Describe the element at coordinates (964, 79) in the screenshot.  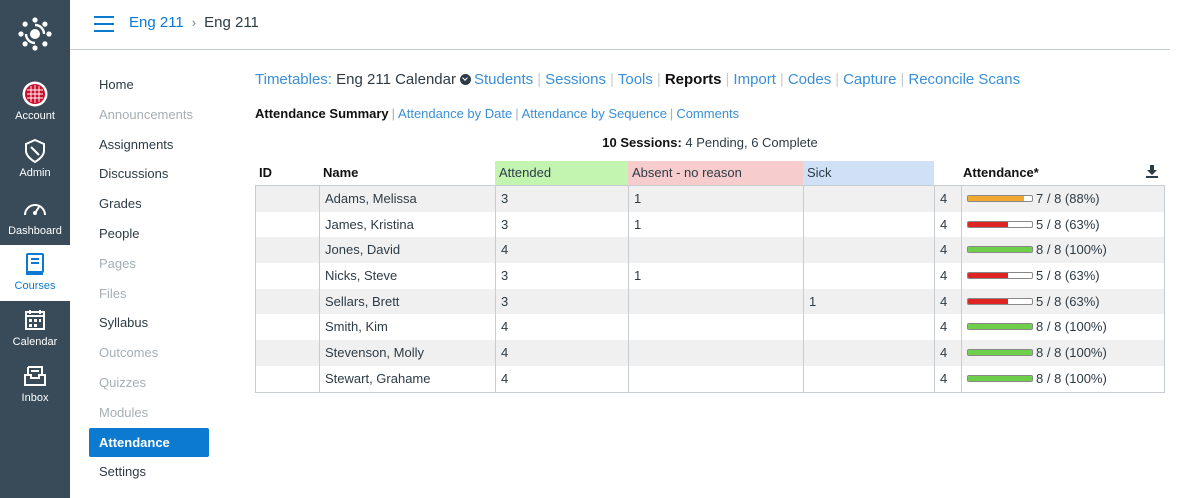
I see `reconcile-scans-link: Reconcile Scans` at that location.